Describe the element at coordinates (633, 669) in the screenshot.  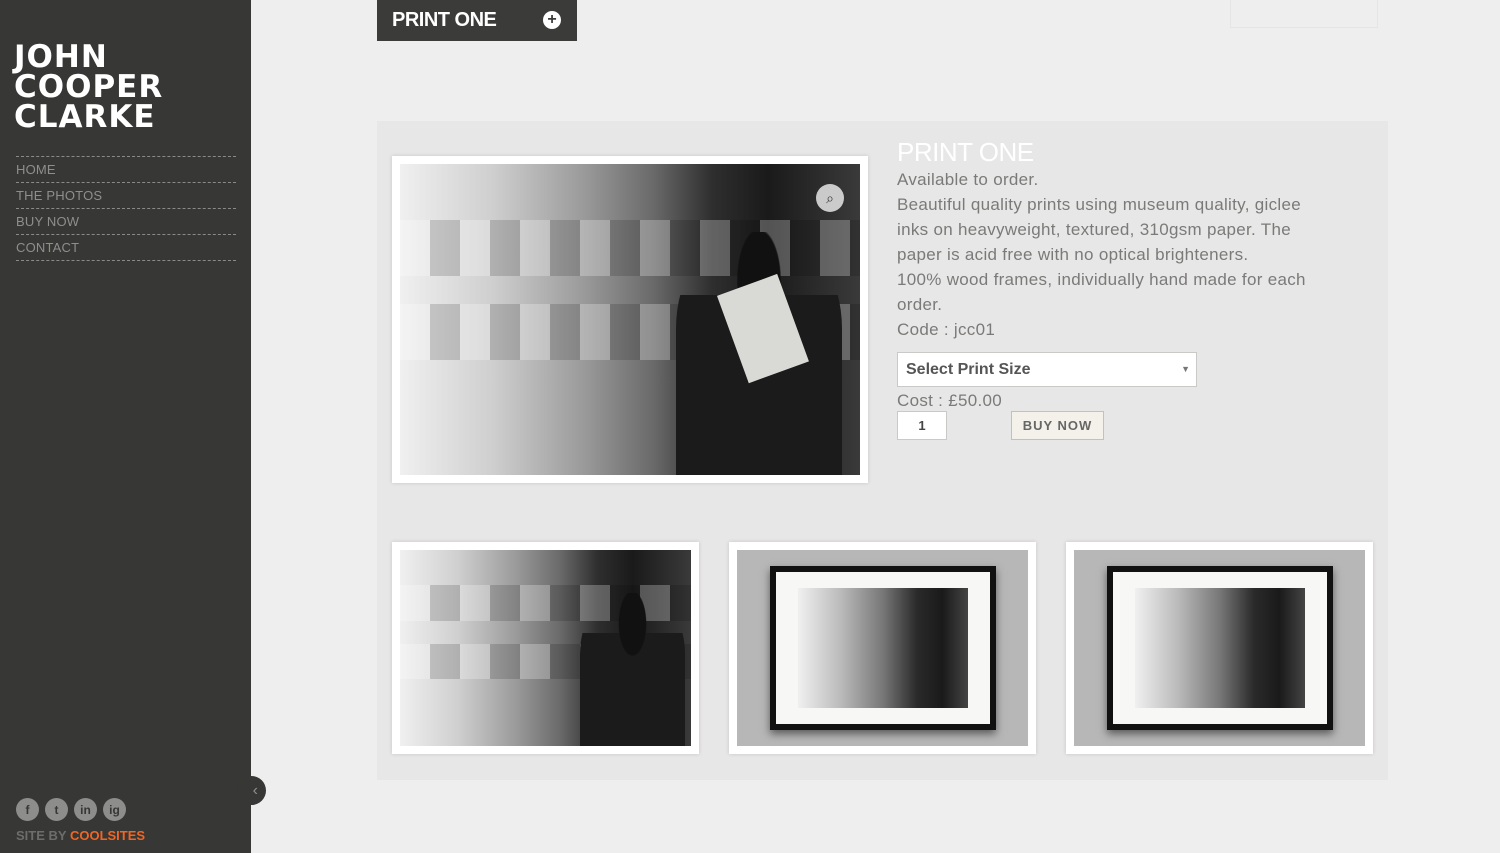
I see `portrait-figure` at that location.